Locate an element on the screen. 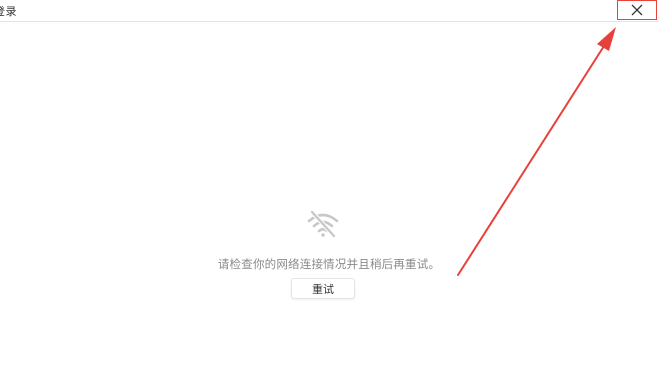 This screenshot has width=658, height=378. window-title: 登录 is located at coordinates (8, 11).